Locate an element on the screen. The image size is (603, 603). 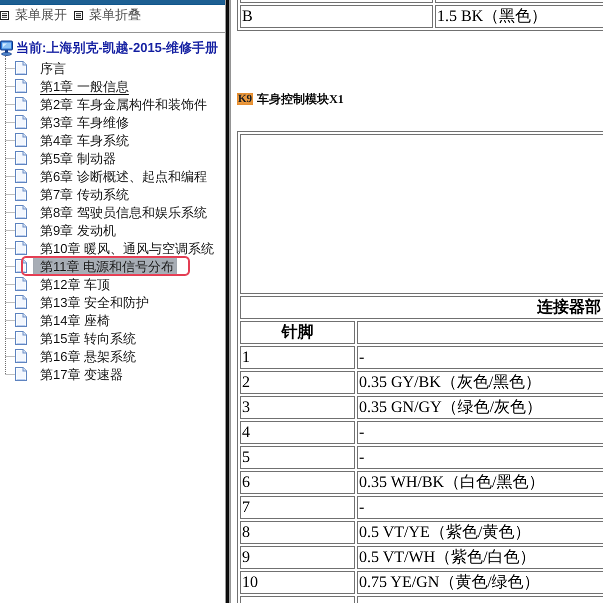
tree-item: 第8章 驾驶员信息和娱乐系统 is located at coordinates (121, 212).